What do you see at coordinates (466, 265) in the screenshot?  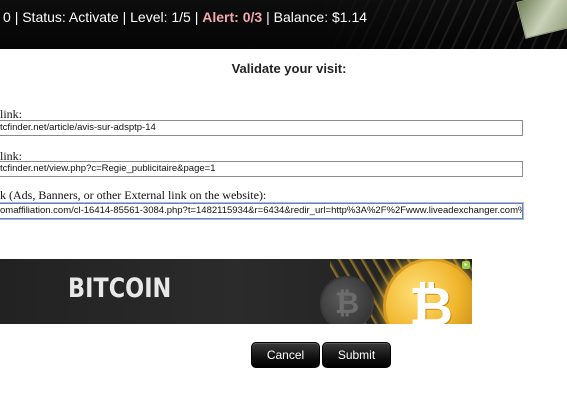 I see `ad-choices-icon: ▸` at bounding box center [466, 265].